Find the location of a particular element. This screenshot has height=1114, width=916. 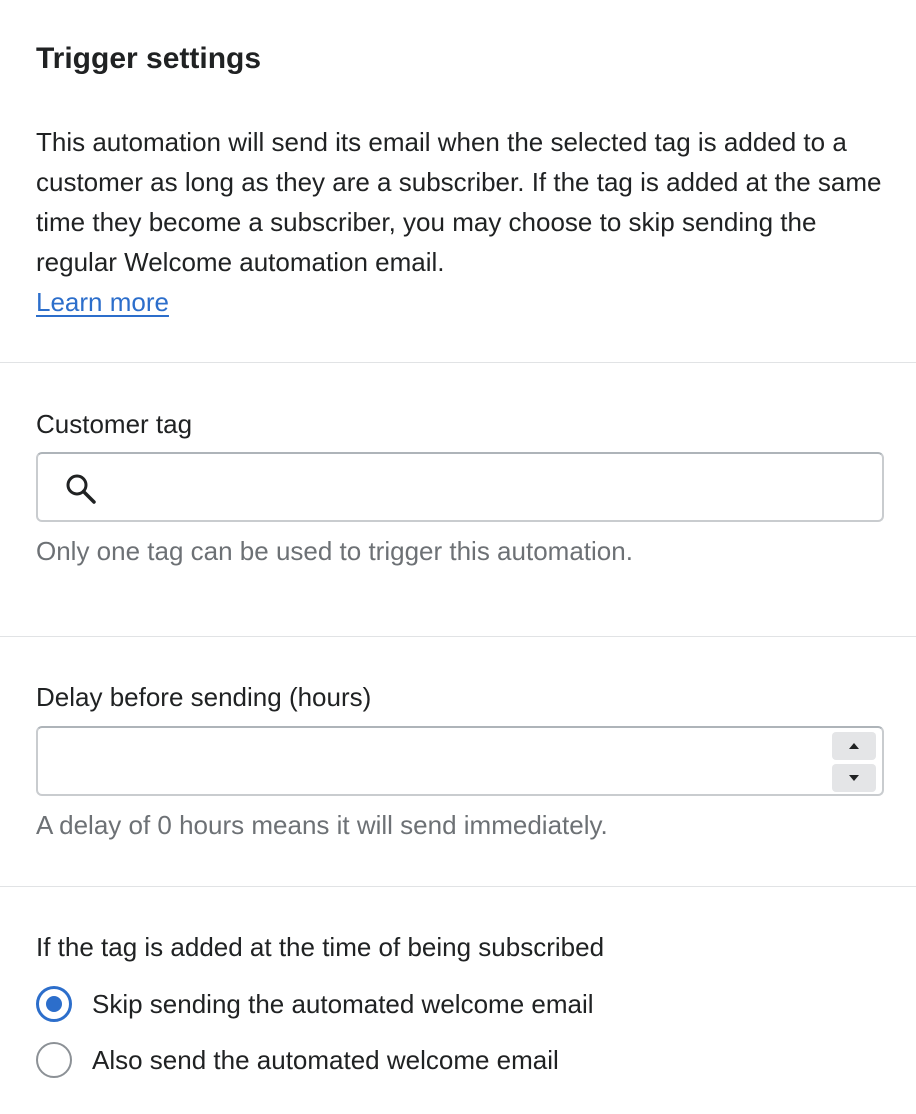

learn-more-link: Learn more is located at coordinates (102, 302).